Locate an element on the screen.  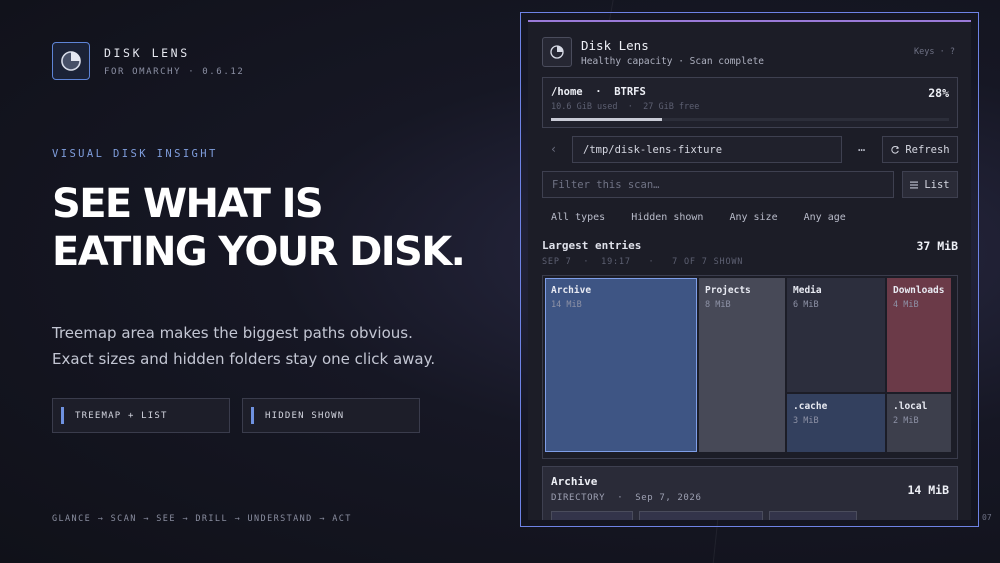
feature-chip-treemap: TREEMAP + LIST is located at coordinates (141, 415).